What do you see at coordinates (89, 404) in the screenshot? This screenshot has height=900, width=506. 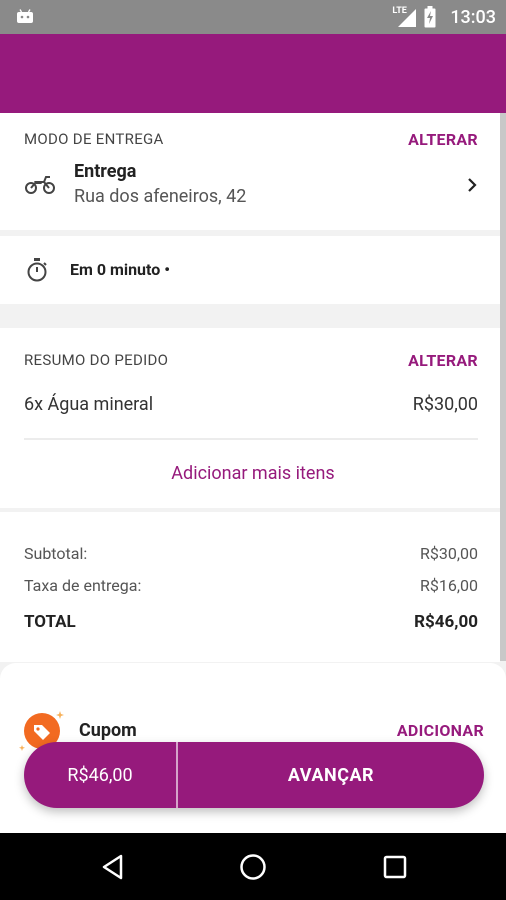 I see `order-item-name: 6x Água mineral` at bounding box center [89, 404].